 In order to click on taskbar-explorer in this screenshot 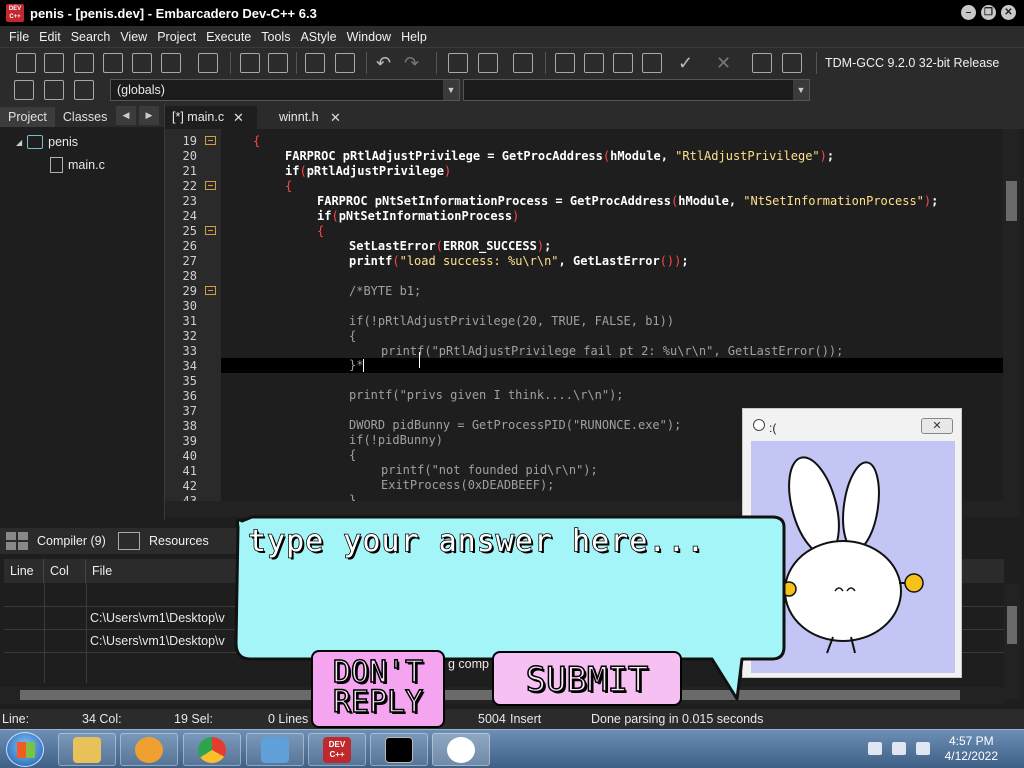, I will do `click(87, 749)`.